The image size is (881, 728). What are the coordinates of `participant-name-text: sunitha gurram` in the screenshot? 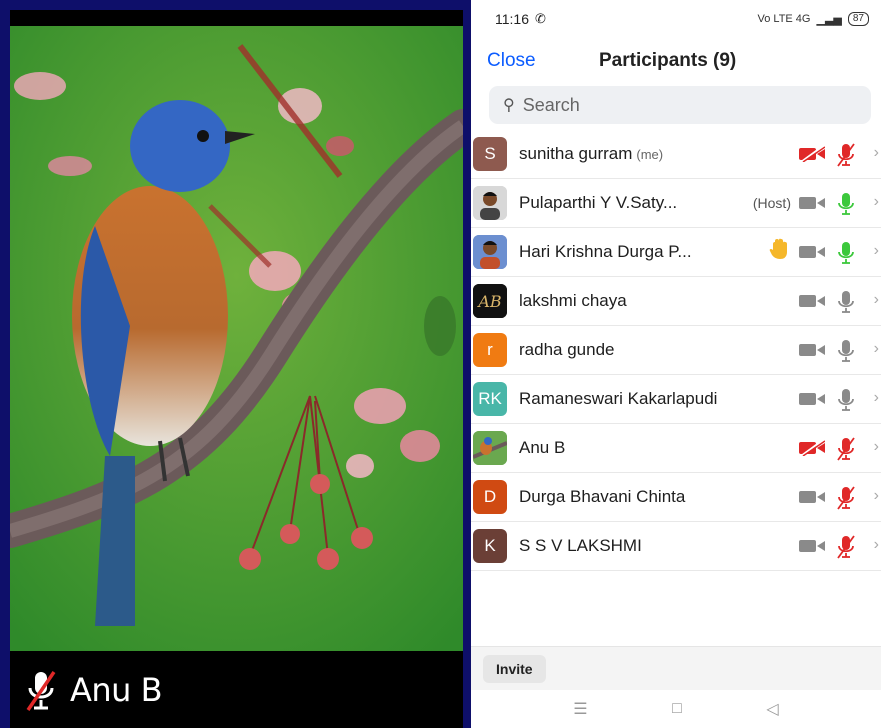 It's located at (576, 153).